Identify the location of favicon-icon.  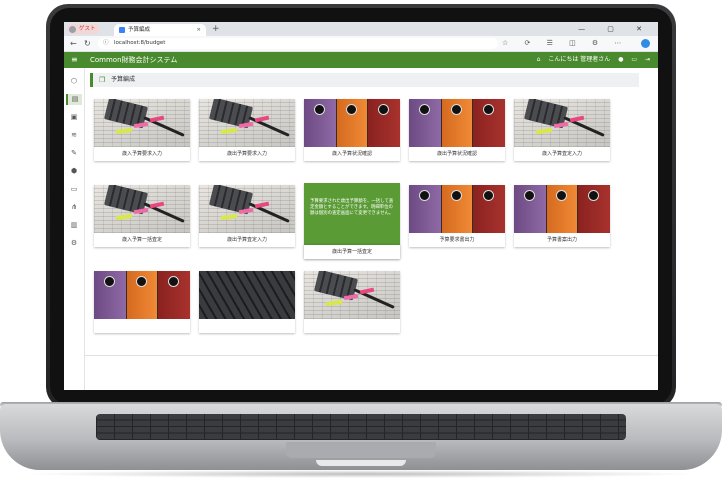
(122, 30).